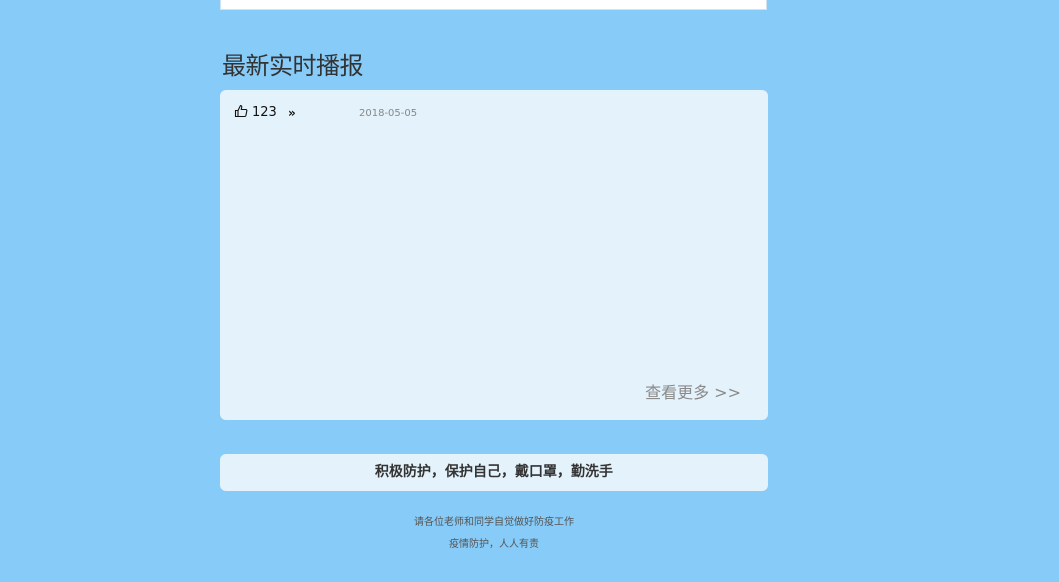  Describe the element at coordinates (292, 113) in the screenshot. I see `double-chevron-right-icon: »` at that location.